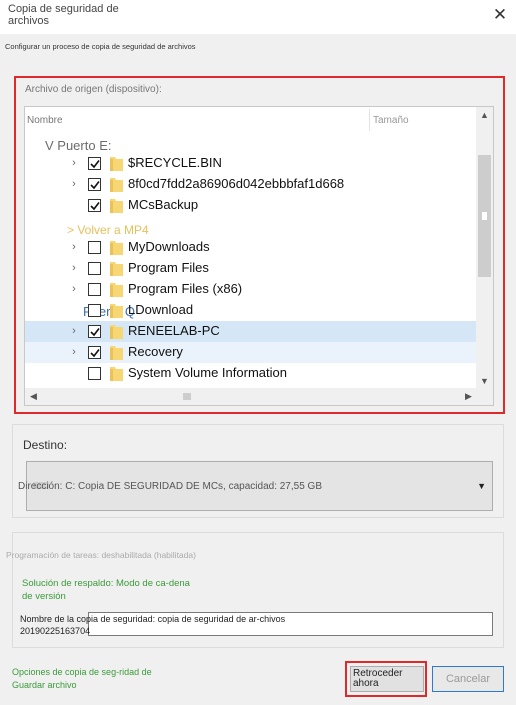  I want to click on destination-label: Destino:, so click(45, 445).